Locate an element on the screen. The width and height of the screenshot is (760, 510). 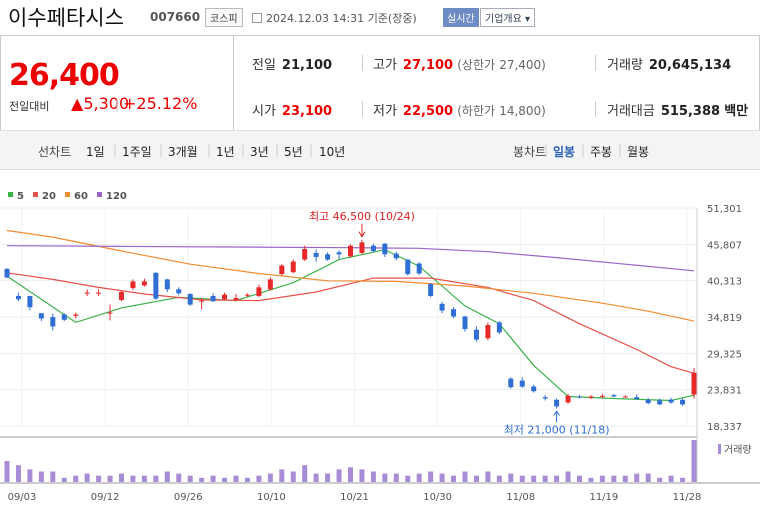
tab-3m: 3개월 is located at coordinates (183, 151).